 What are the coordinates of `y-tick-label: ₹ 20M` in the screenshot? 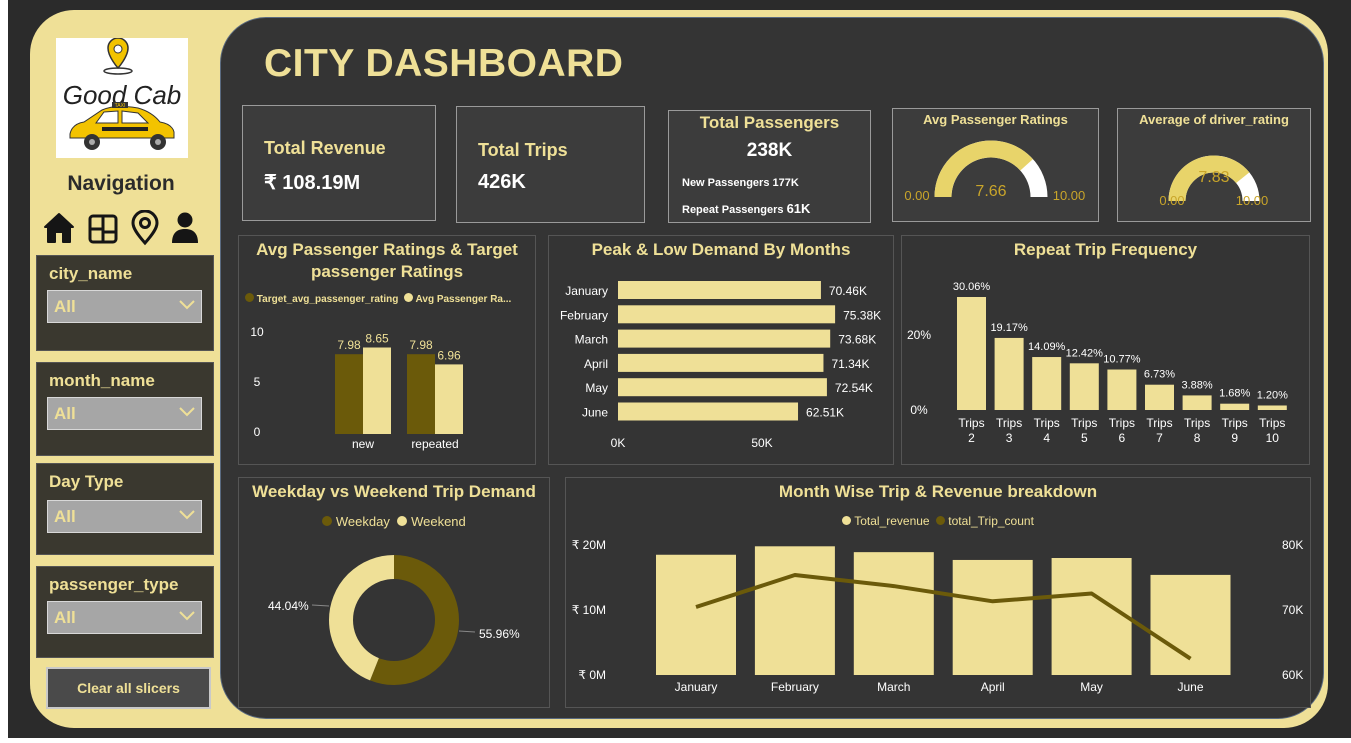 It's located at (589, 545).